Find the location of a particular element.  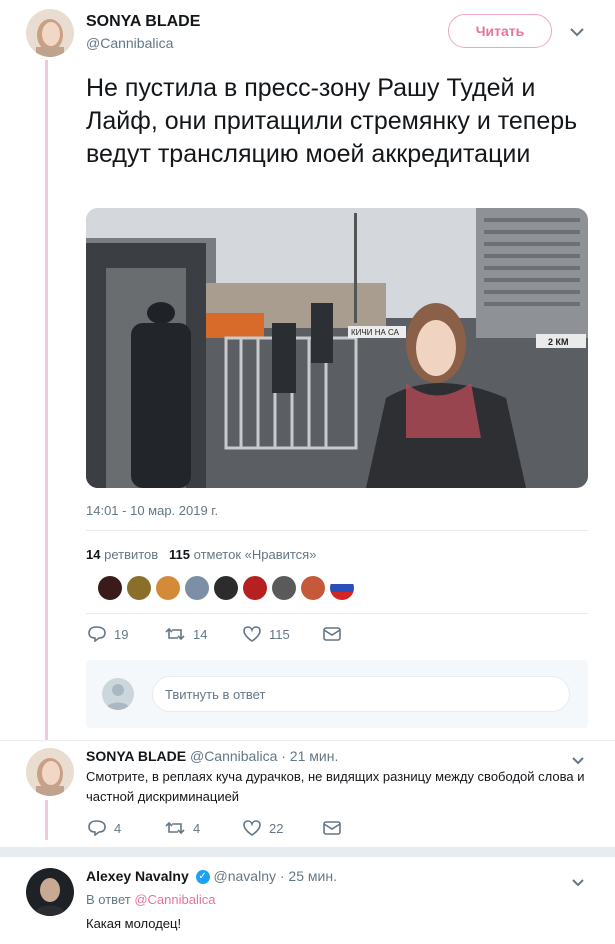

tweet-stats: 14 ретвитов 115 отметок «Нравится» is located at coordinates (201, 554).